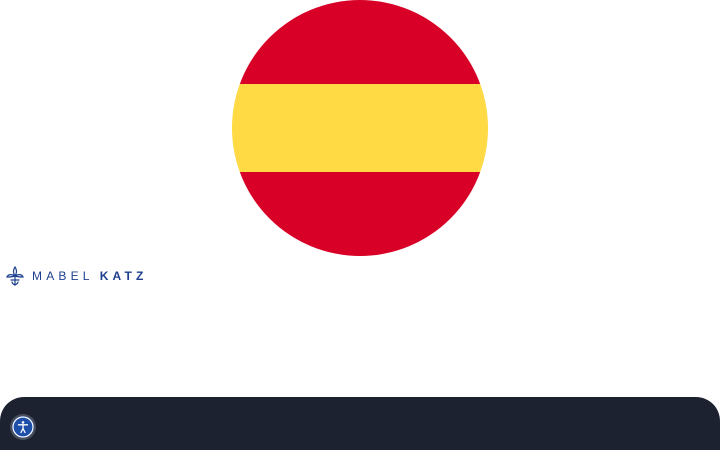 This screenshot has height=450, width=720. What do you see at coordinates (63, 276) in the screenshot?
I see `logo-first-name: MABEL` at bounding box center [63, 276].